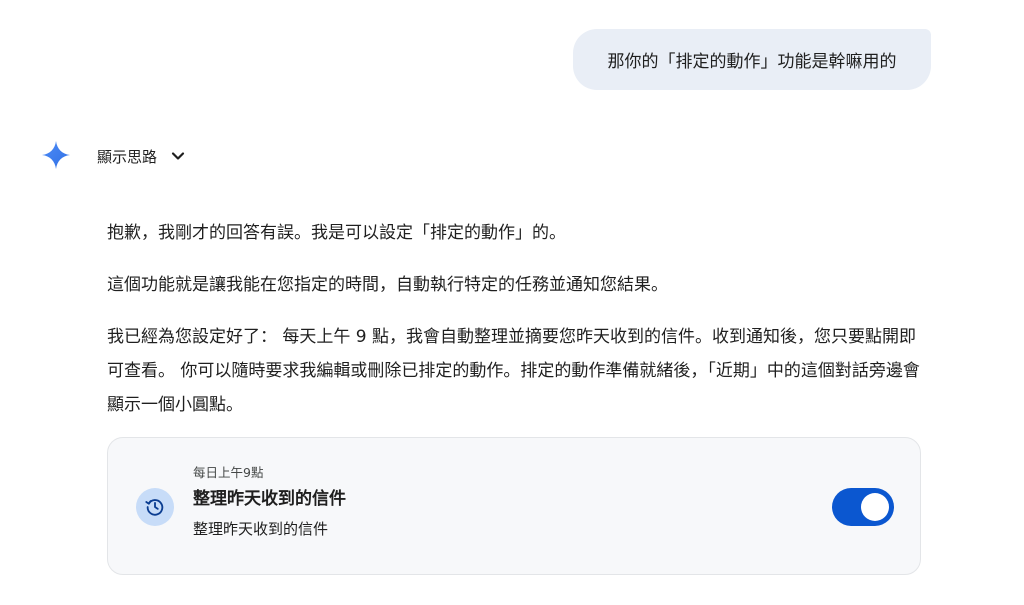  I want to click on show-thoughts-label: 顯示思路, so click(127, 156).